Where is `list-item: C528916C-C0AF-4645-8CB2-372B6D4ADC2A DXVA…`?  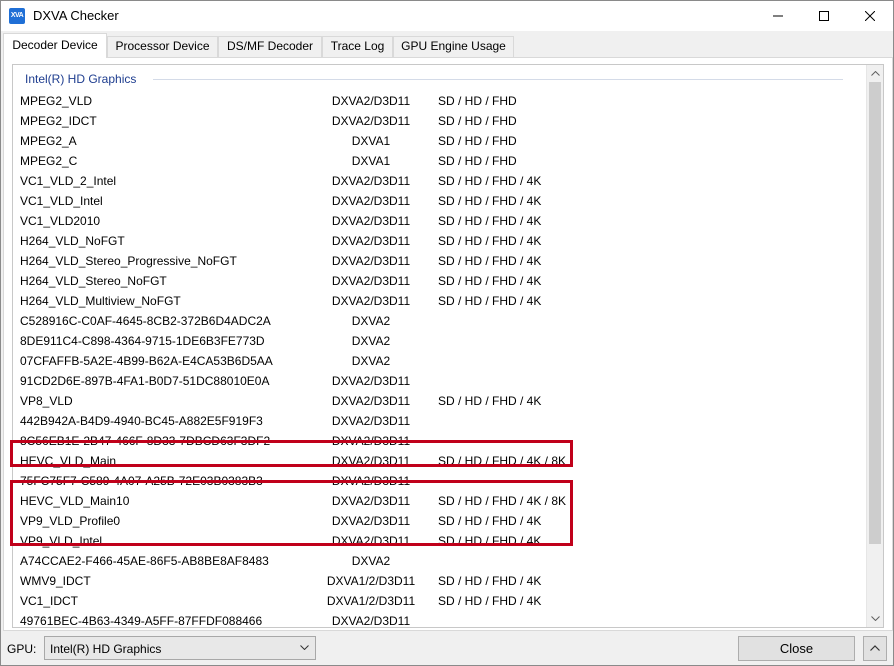 list-item: C528916C-C0AF-4645-8CB2-372B6D4ADC2A DXVA… is located at coordinates (441, 321).